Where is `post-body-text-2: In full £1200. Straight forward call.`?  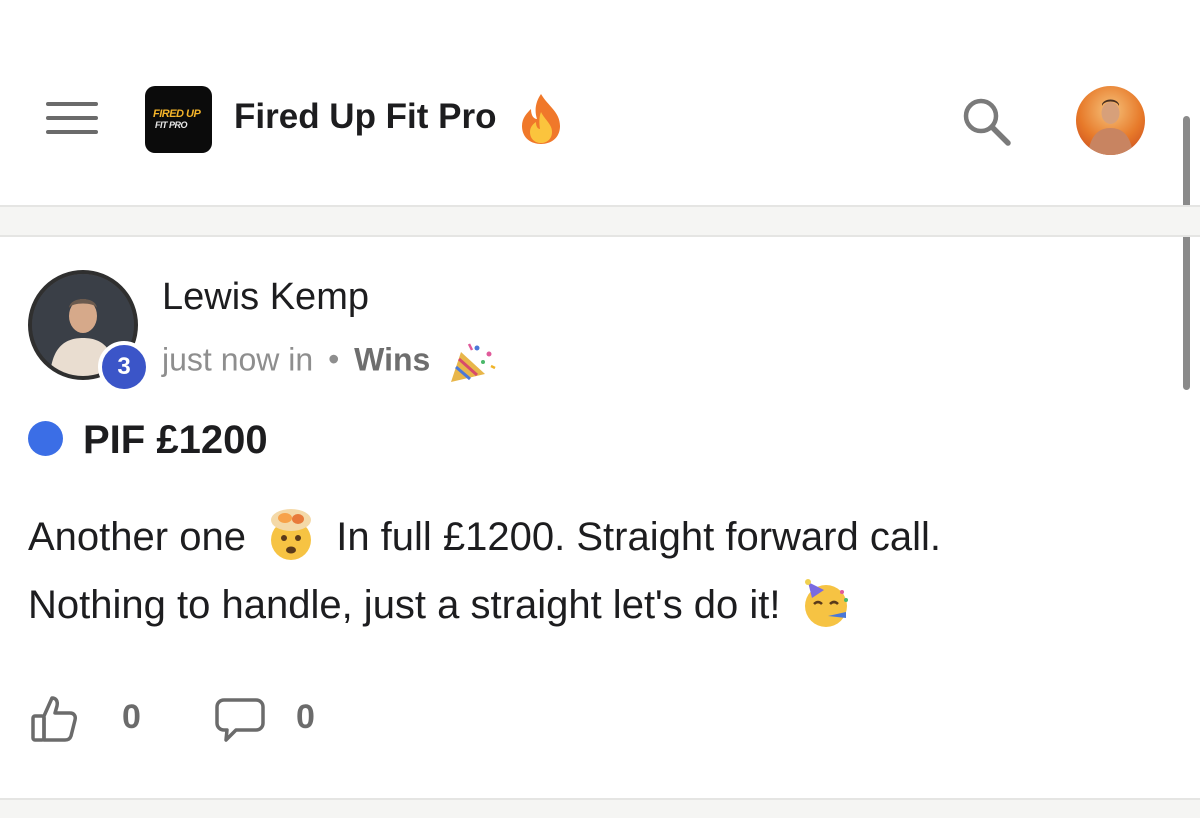
post-body-text-2: In full £1200. Straight forward call. is located at coordinates (638, 537).